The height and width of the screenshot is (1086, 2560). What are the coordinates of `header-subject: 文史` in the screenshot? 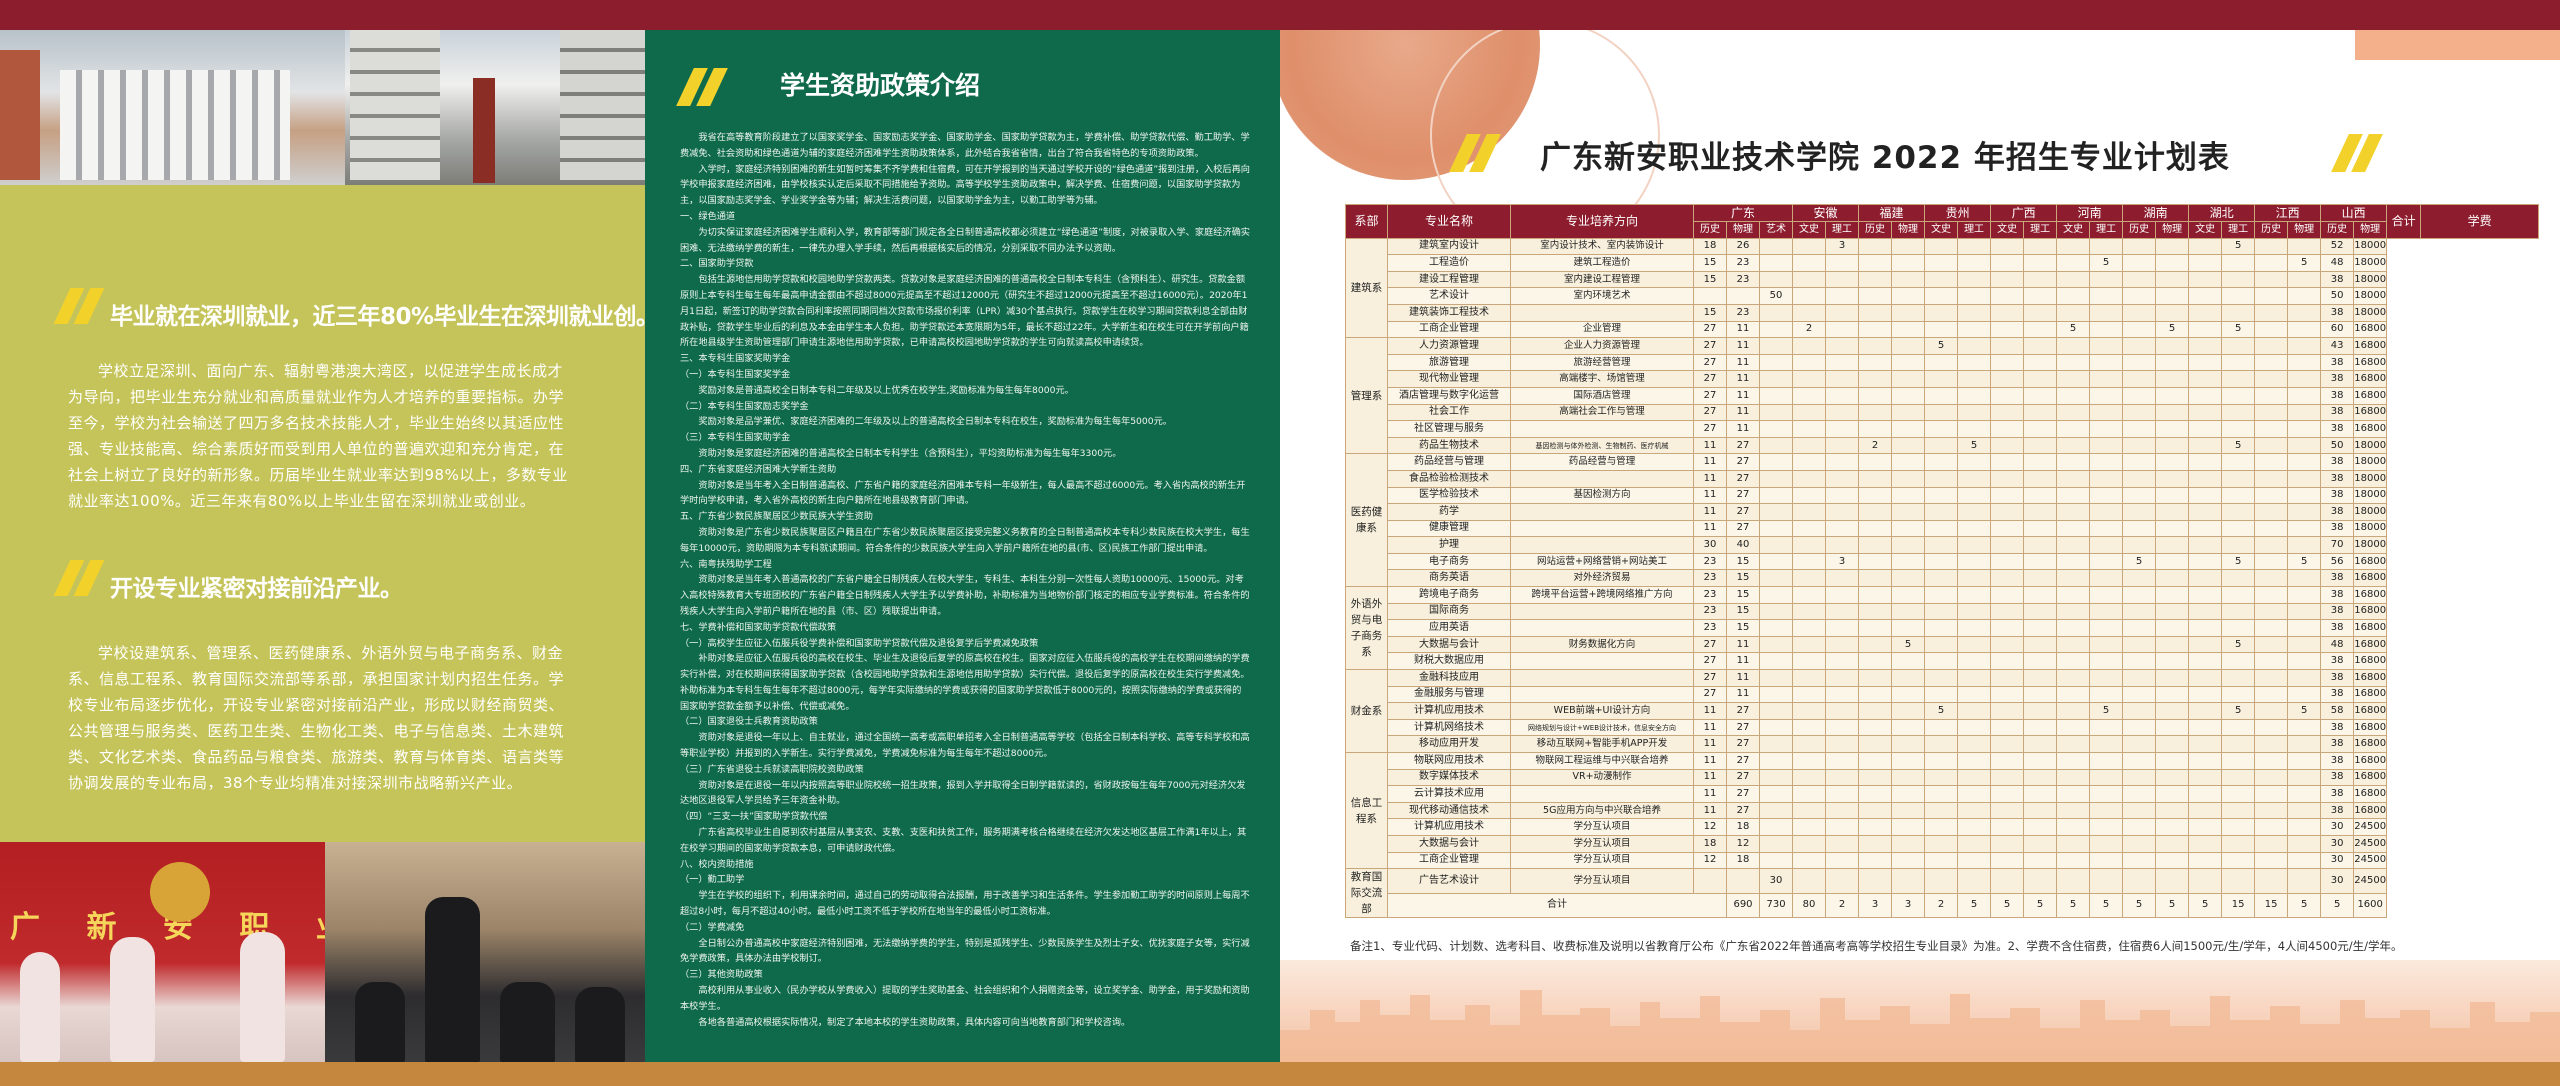 It's located at (2073, 229).